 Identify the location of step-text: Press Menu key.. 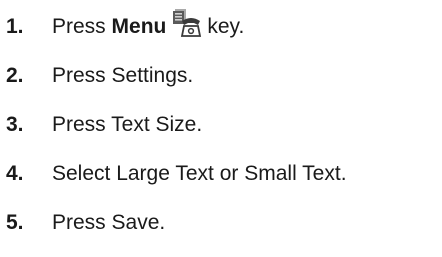
(148, 23).